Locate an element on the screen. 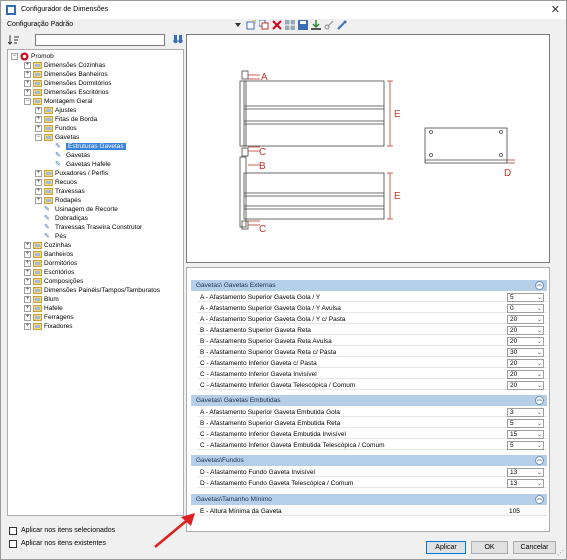 The width and height of the screenshot is (567, 560). tree-node-gavetas-child: ✎ Gavetas is located at coordinates (72, 155).